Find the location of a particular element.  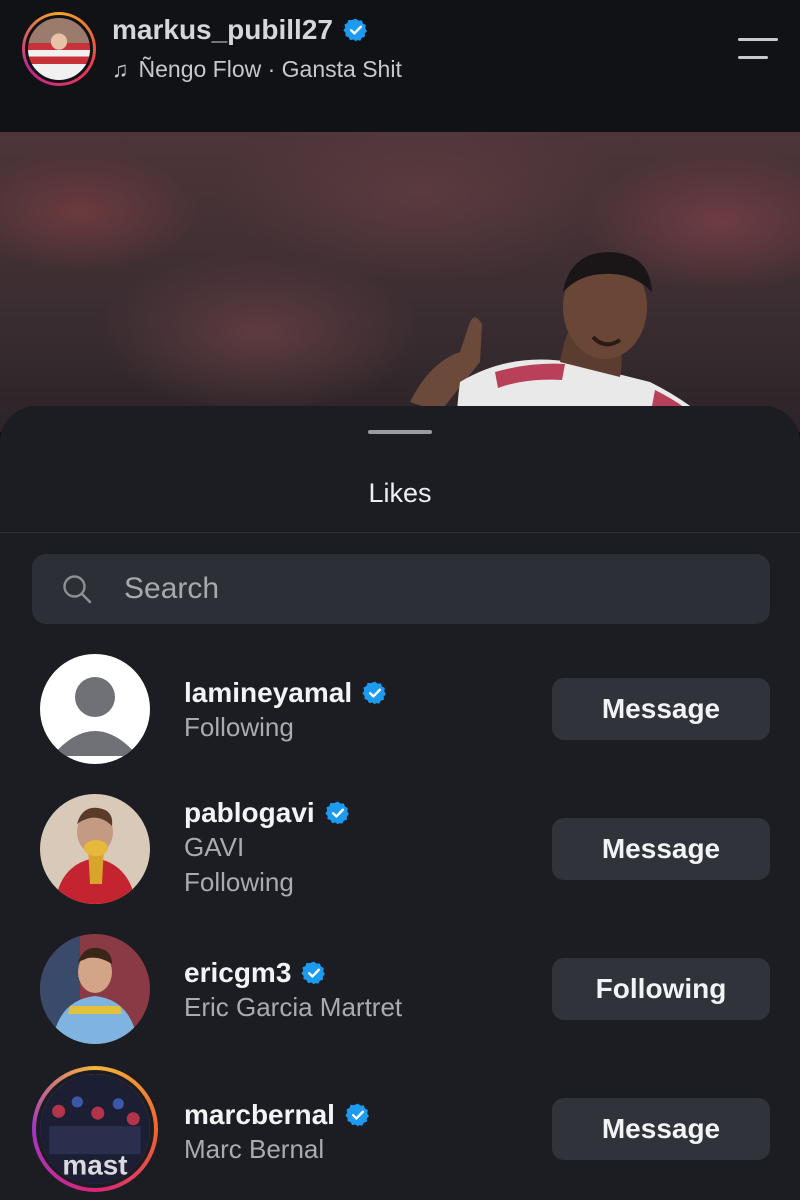

user-info: pablogavi GAVI Following is located at coordinates (267, 848).